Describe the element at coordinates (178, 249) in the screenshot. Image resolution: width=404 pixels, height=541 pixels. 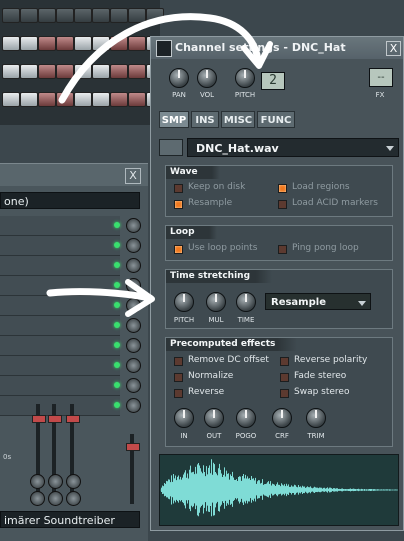
I see `use-loop-points-checkbox` at that location.